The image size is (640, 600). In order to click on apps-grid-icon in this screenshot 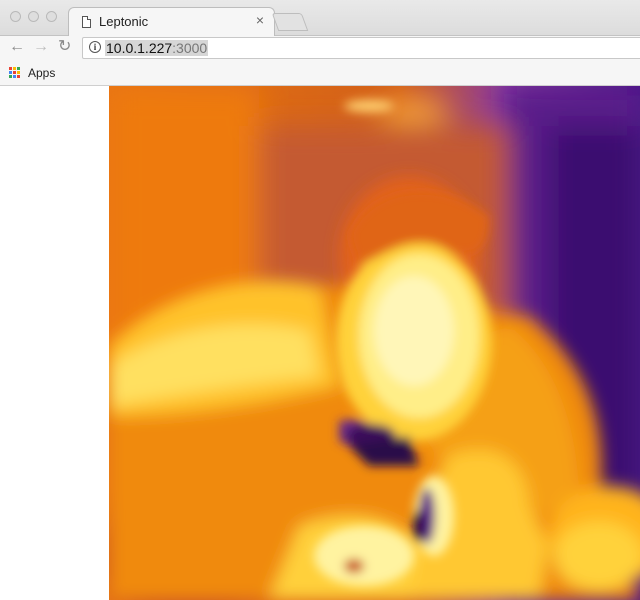, I will do `click(15, 73)`.